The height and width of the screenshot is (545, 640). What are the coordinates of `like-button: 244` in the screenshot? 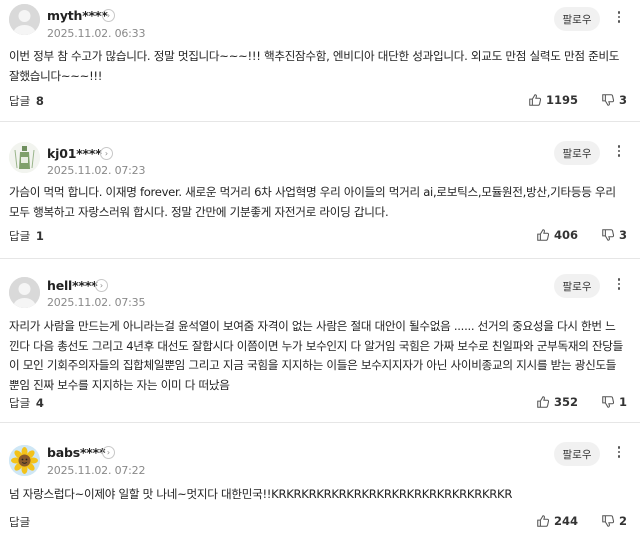 It's located at (557, 521).